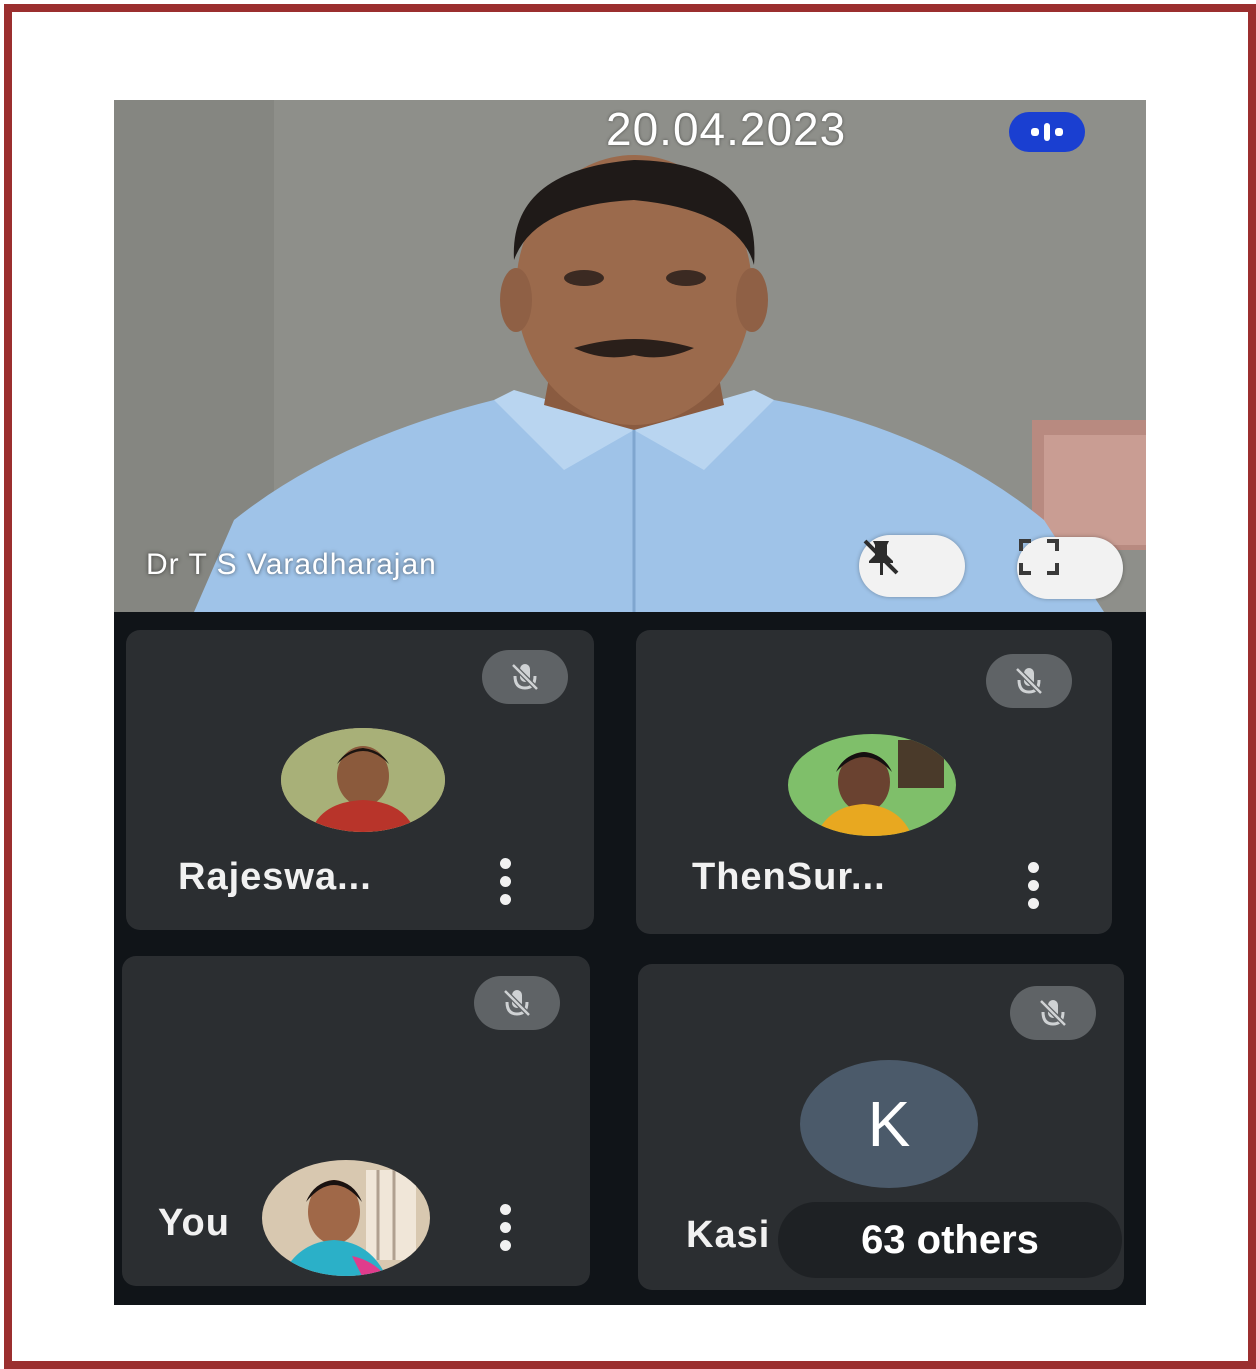 The width and height of the screenshot is (1256, 1369). I want to click on fullscreen-button, so click(1070, 568).